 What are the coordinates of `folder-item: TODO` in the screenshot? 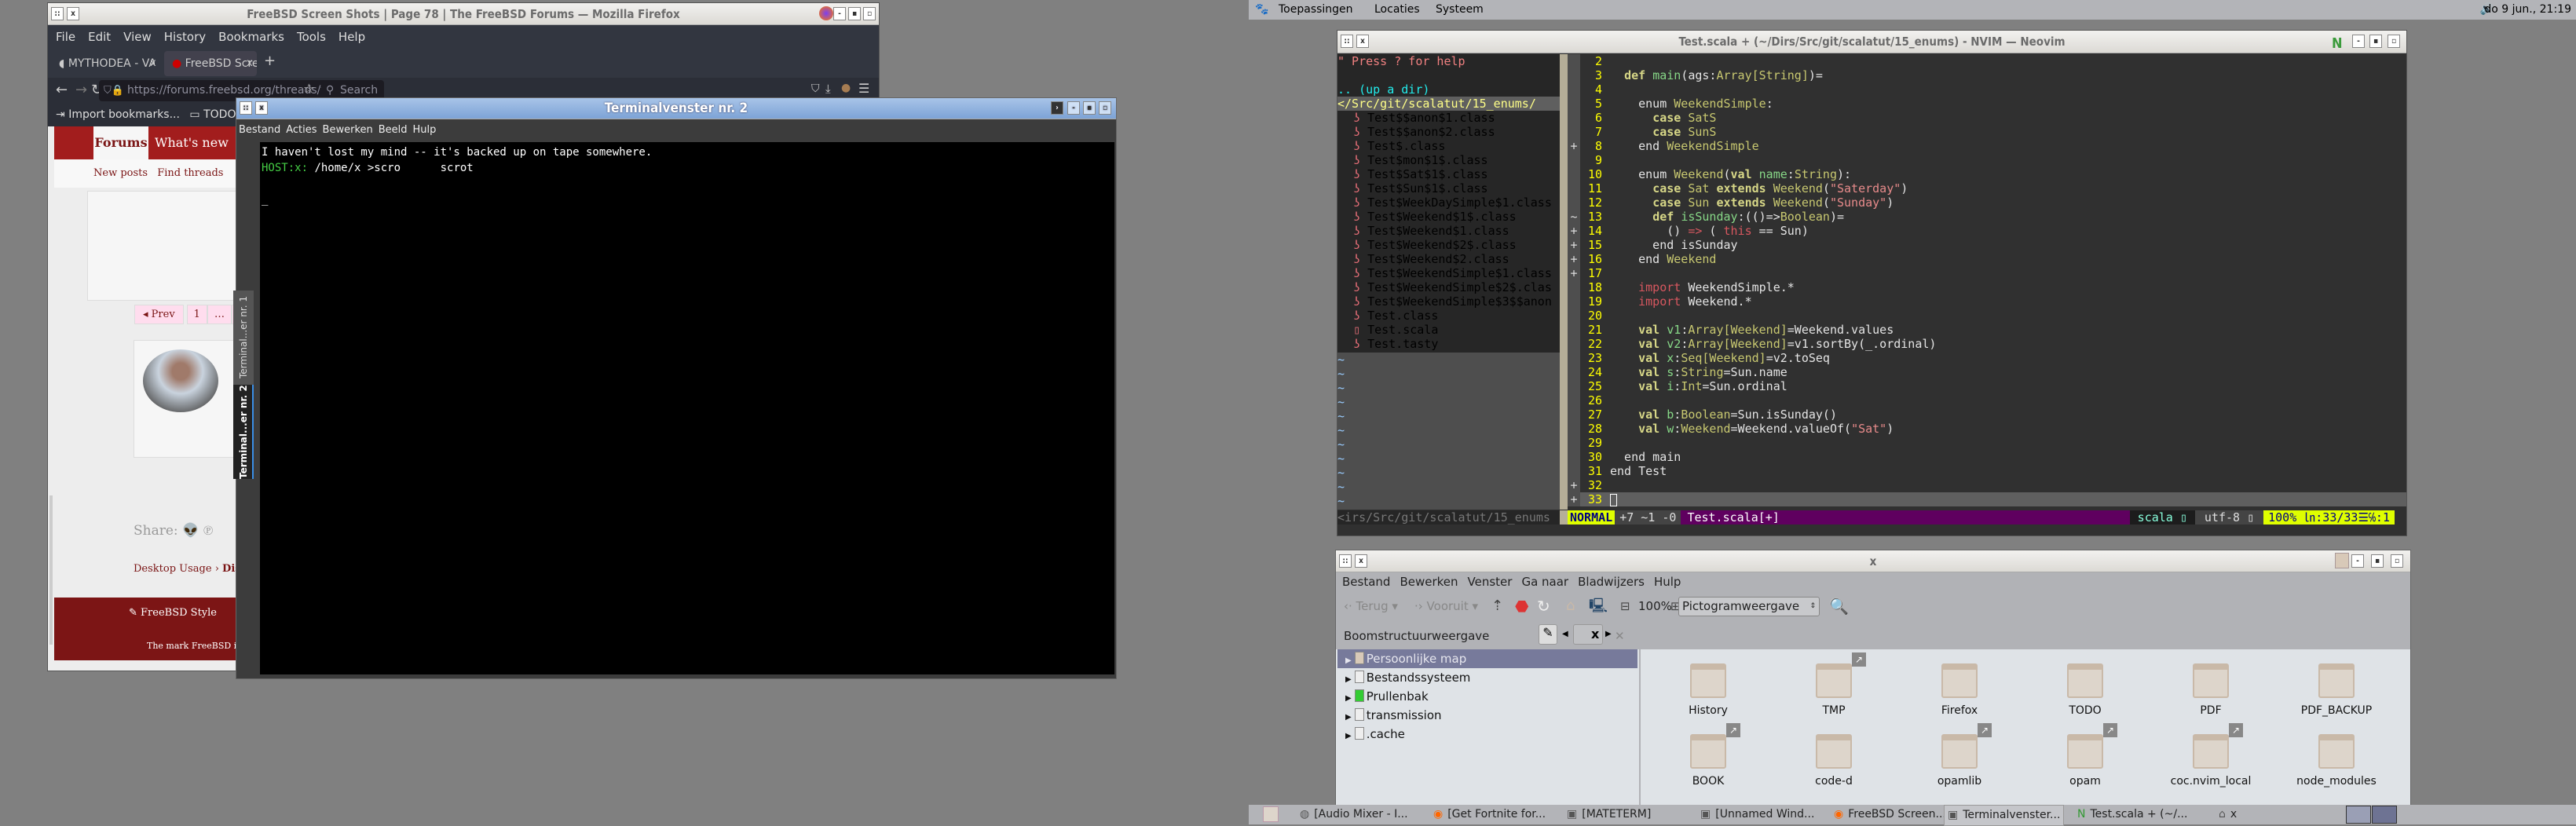 It's located at (2085, 690).